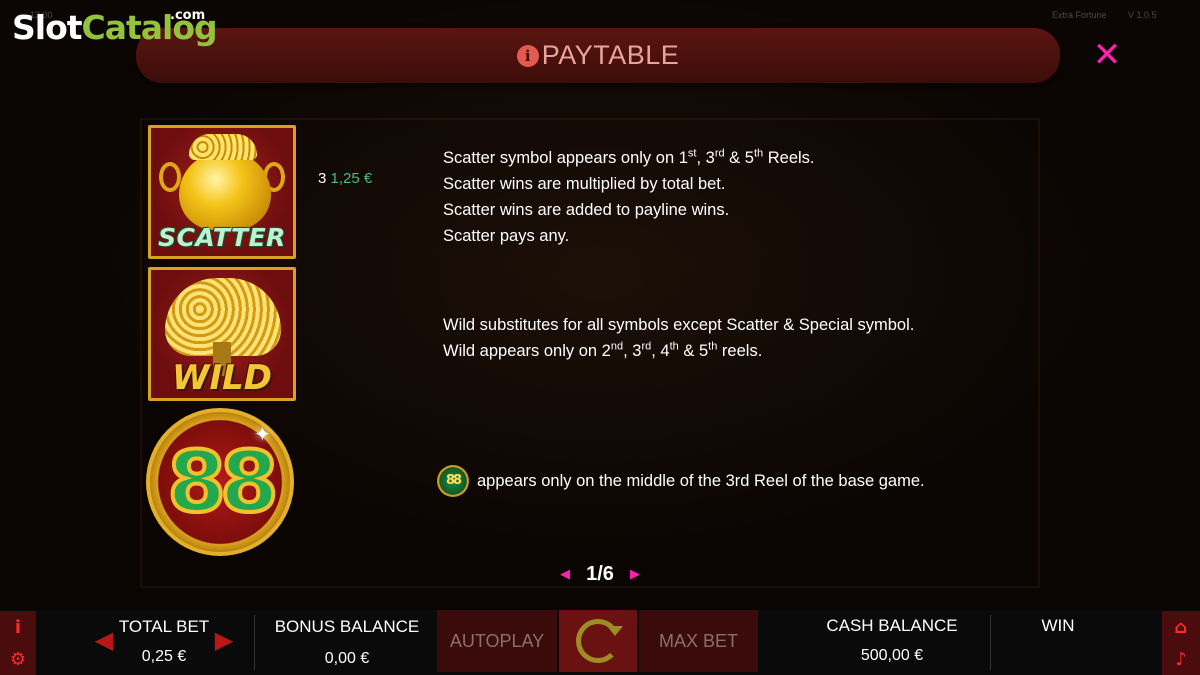 The image size is (1200, 675). Describe the element at coordinates (224, 640) in the screenshot. I see `increase-bet-button: ▶` at that location.